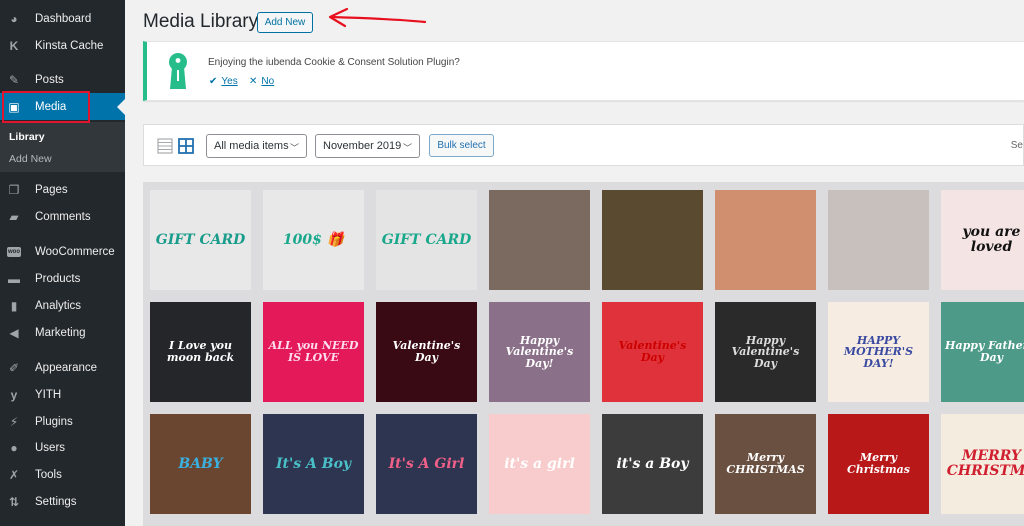 The height and width of the screenshot is (526, 1024). What do you see at coordinates (294, 148) in the screenshot?
I see `chevron-down-icon: ﹀` at bounding box center [294, 148].